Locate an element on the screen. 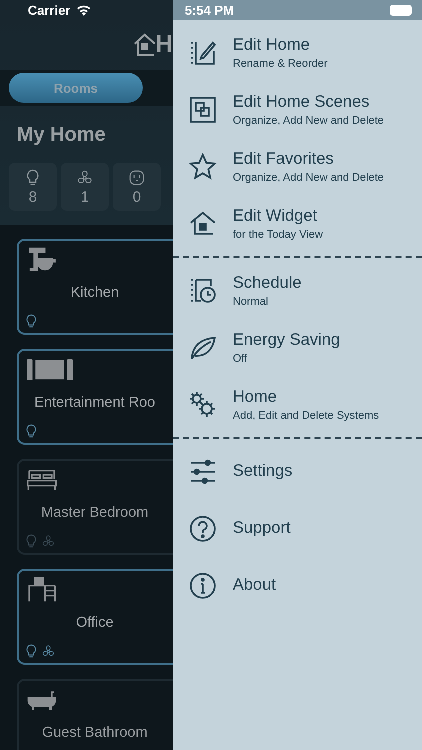  menu-item: Energy Saving Off is located at coordinates (297, 347).